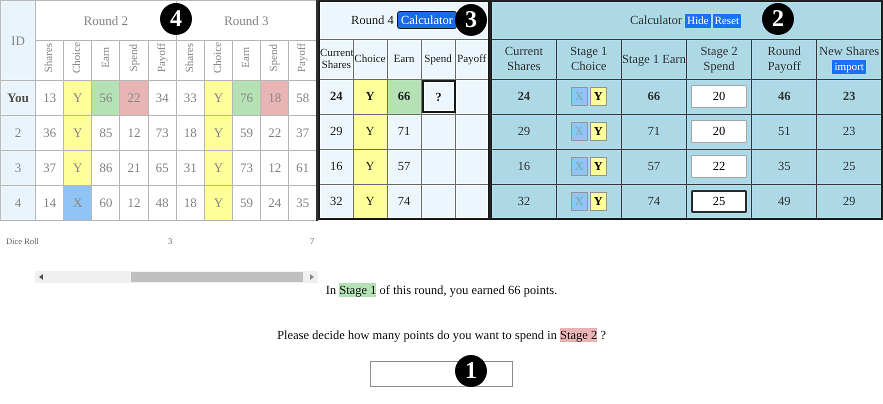 Image resolution: width=883 pixels, height=404 pixels. Describe the element at coordinates (373, 19) in the screenshot. I see `table-title: Round 4` at that location.